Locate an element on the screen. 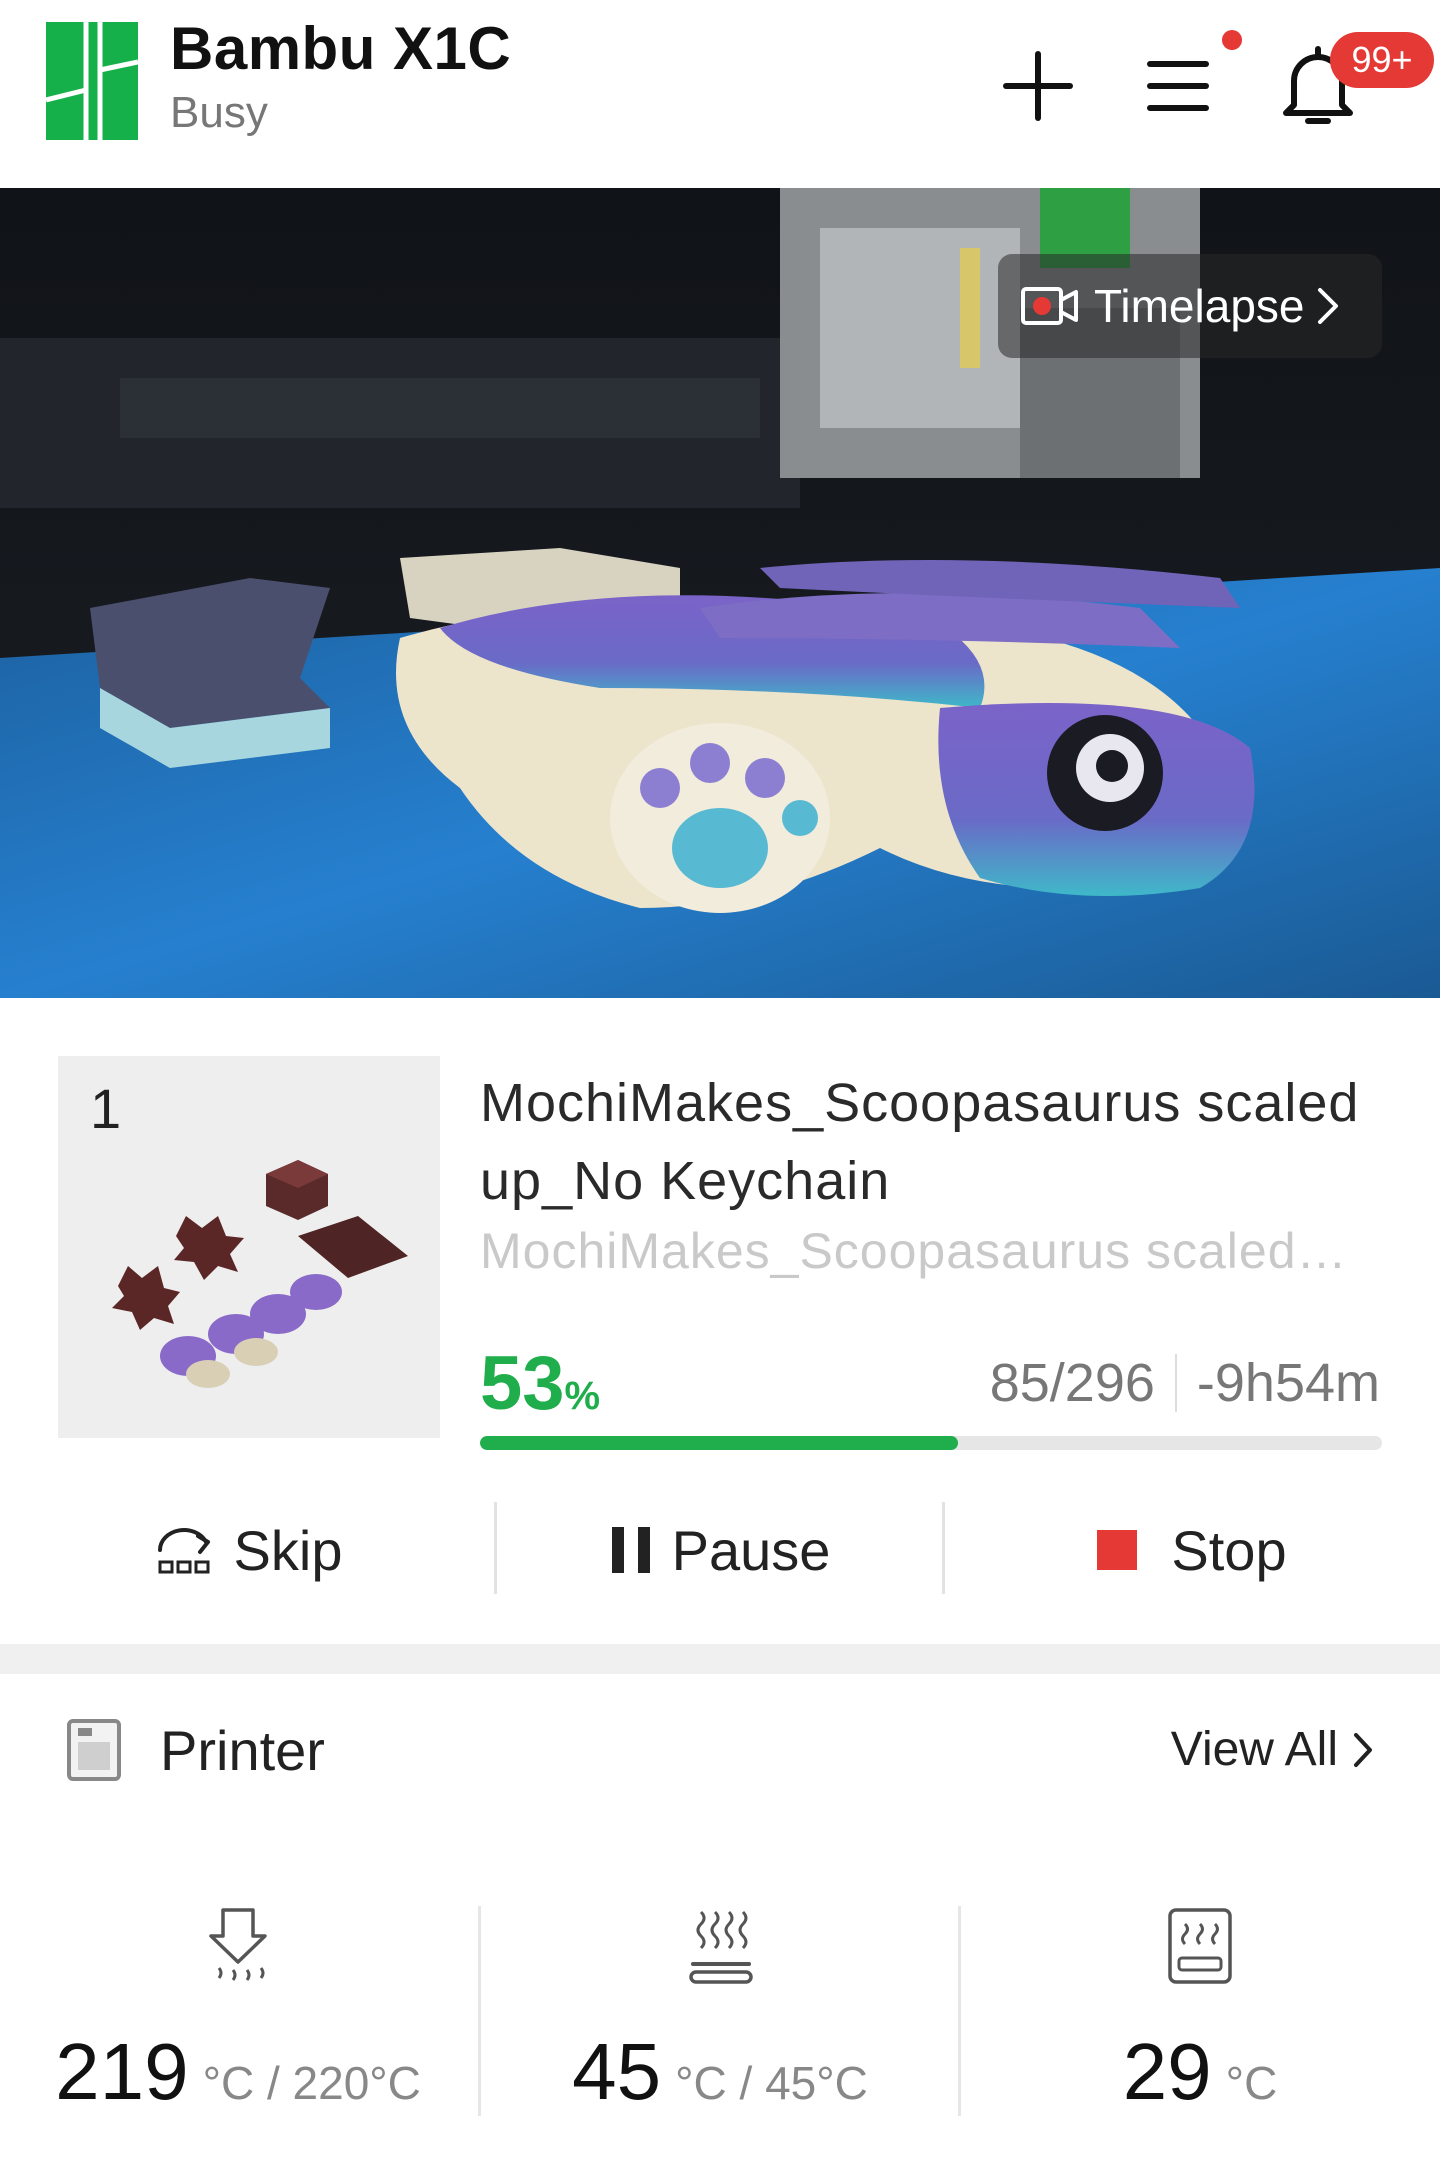  chamber-temp-unit: °C is located at coordinates (1251, 2083).